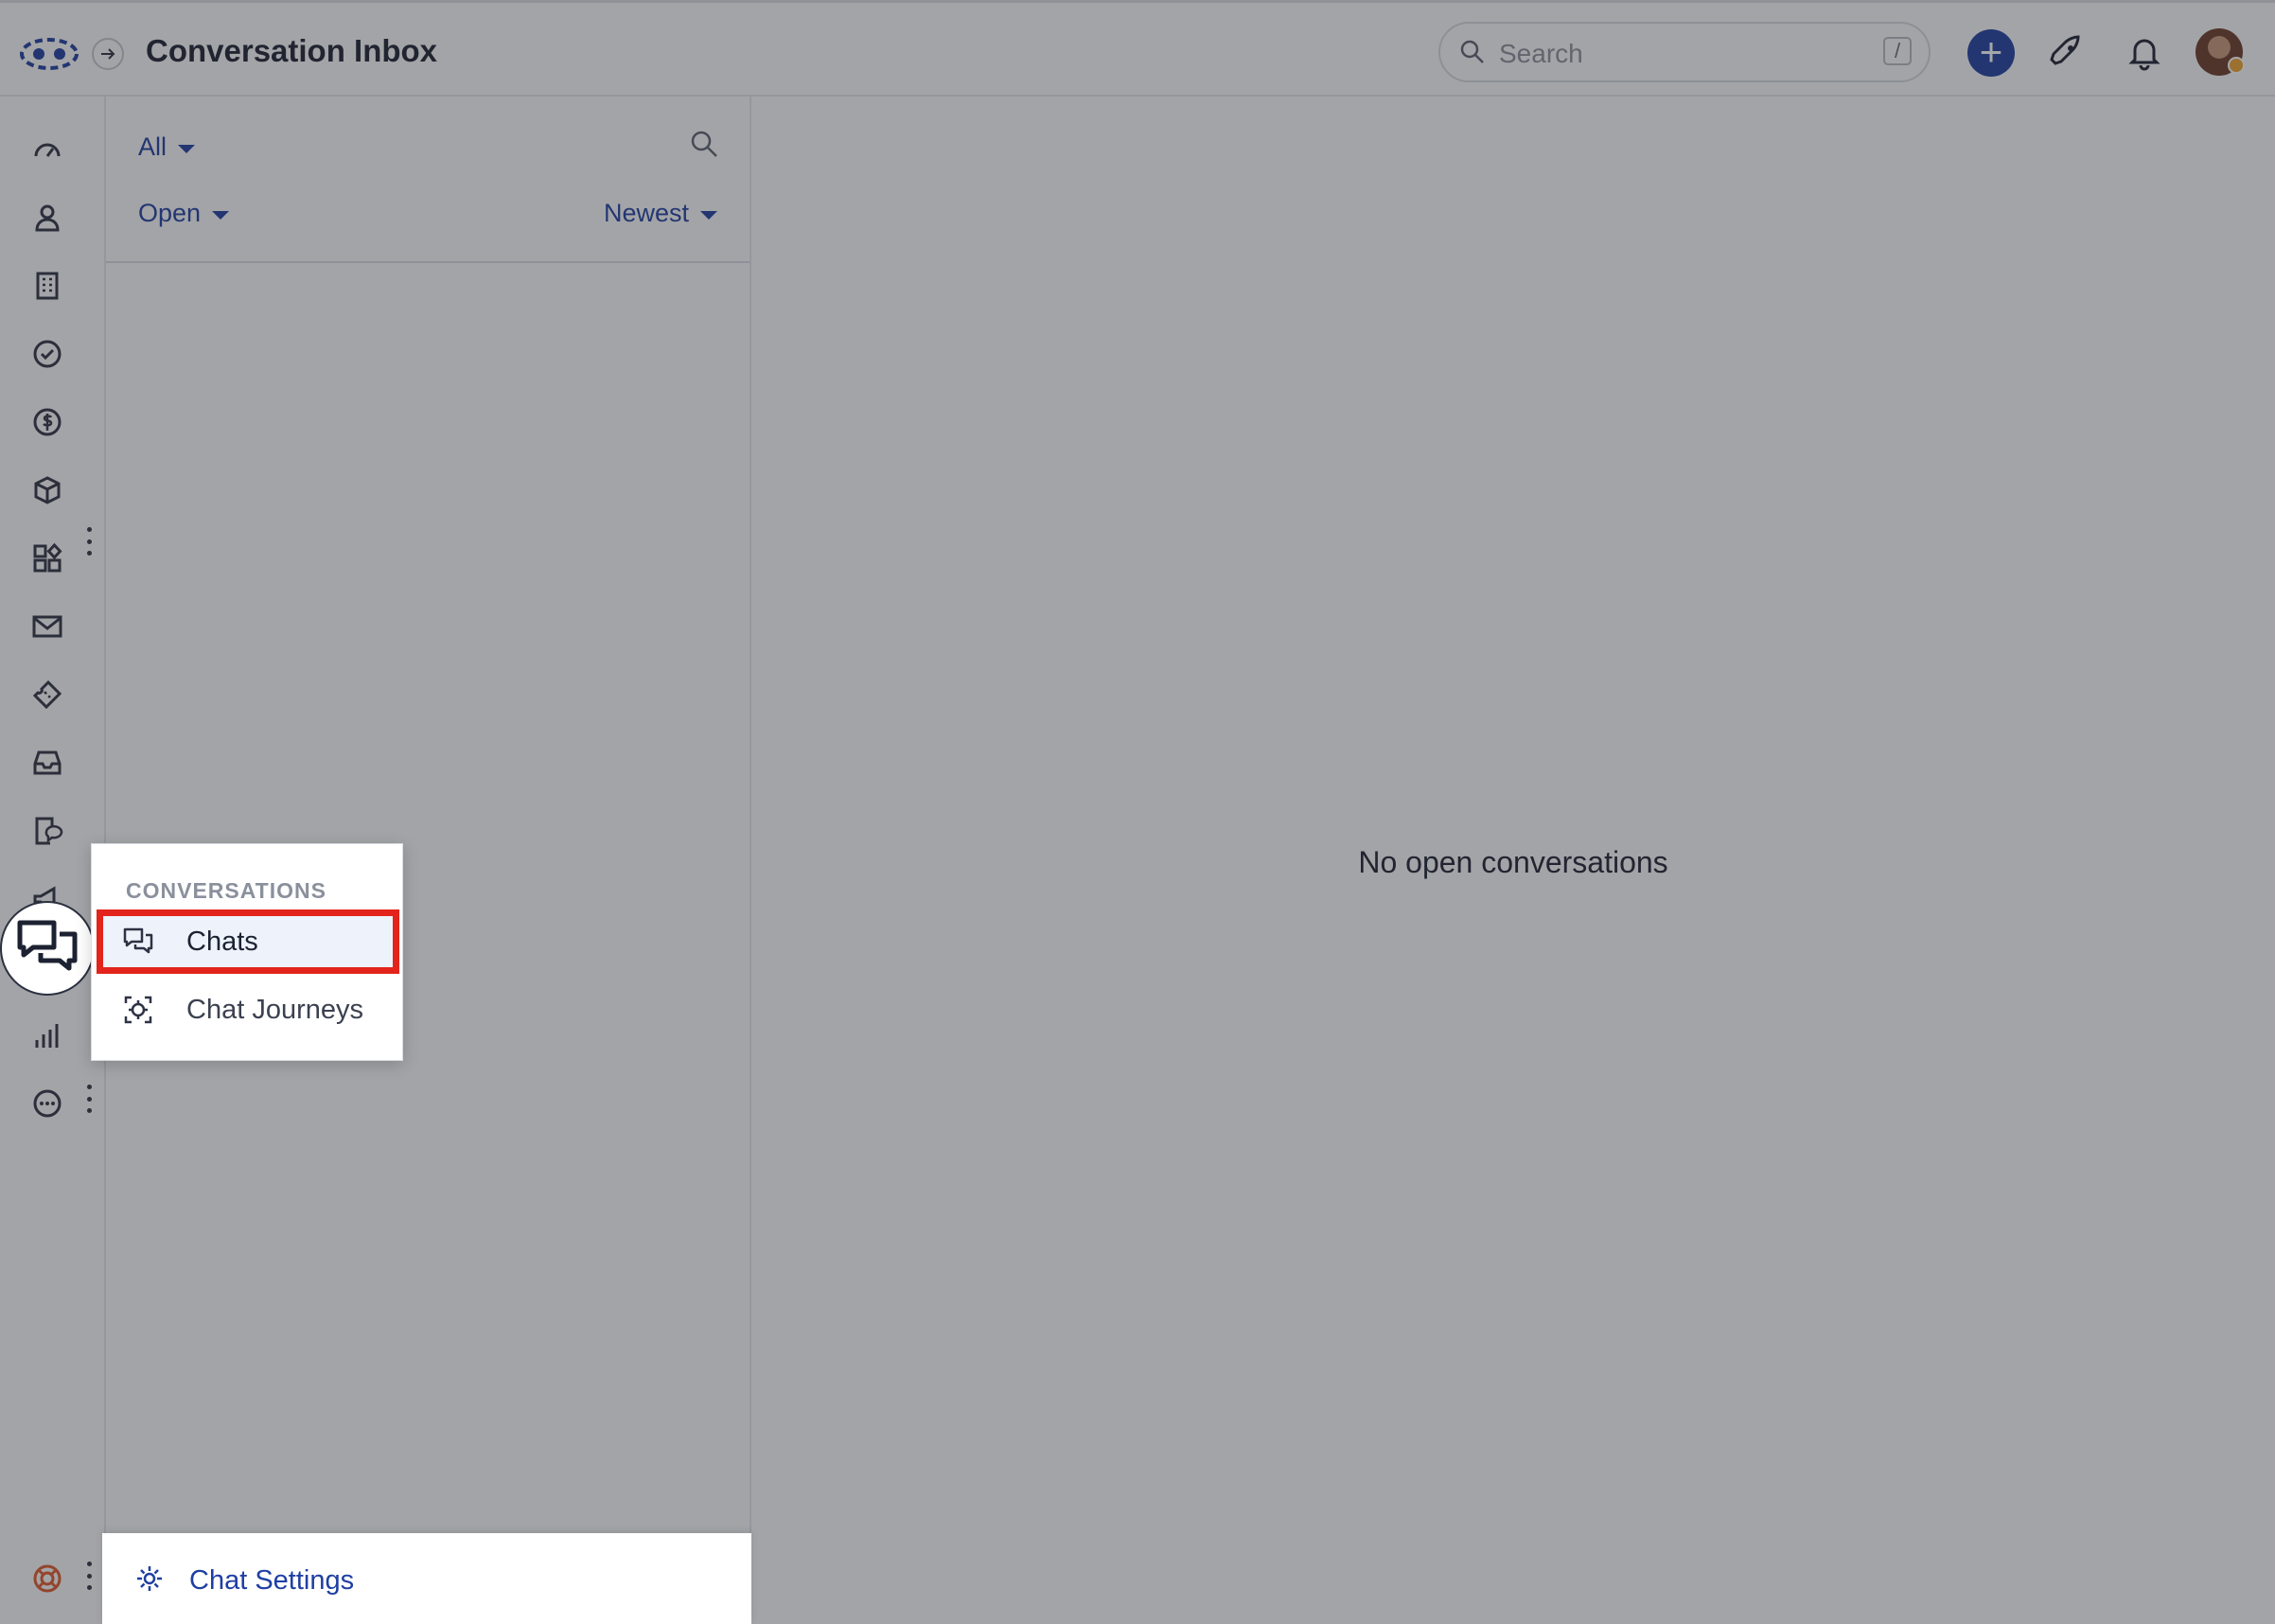  I want to click on sidebar-item-conversations, so click(48, 949).